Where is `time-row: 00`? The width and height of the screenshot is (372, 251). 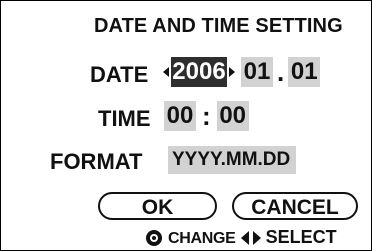
time-row: 00 is located at coordinates (206, 116).